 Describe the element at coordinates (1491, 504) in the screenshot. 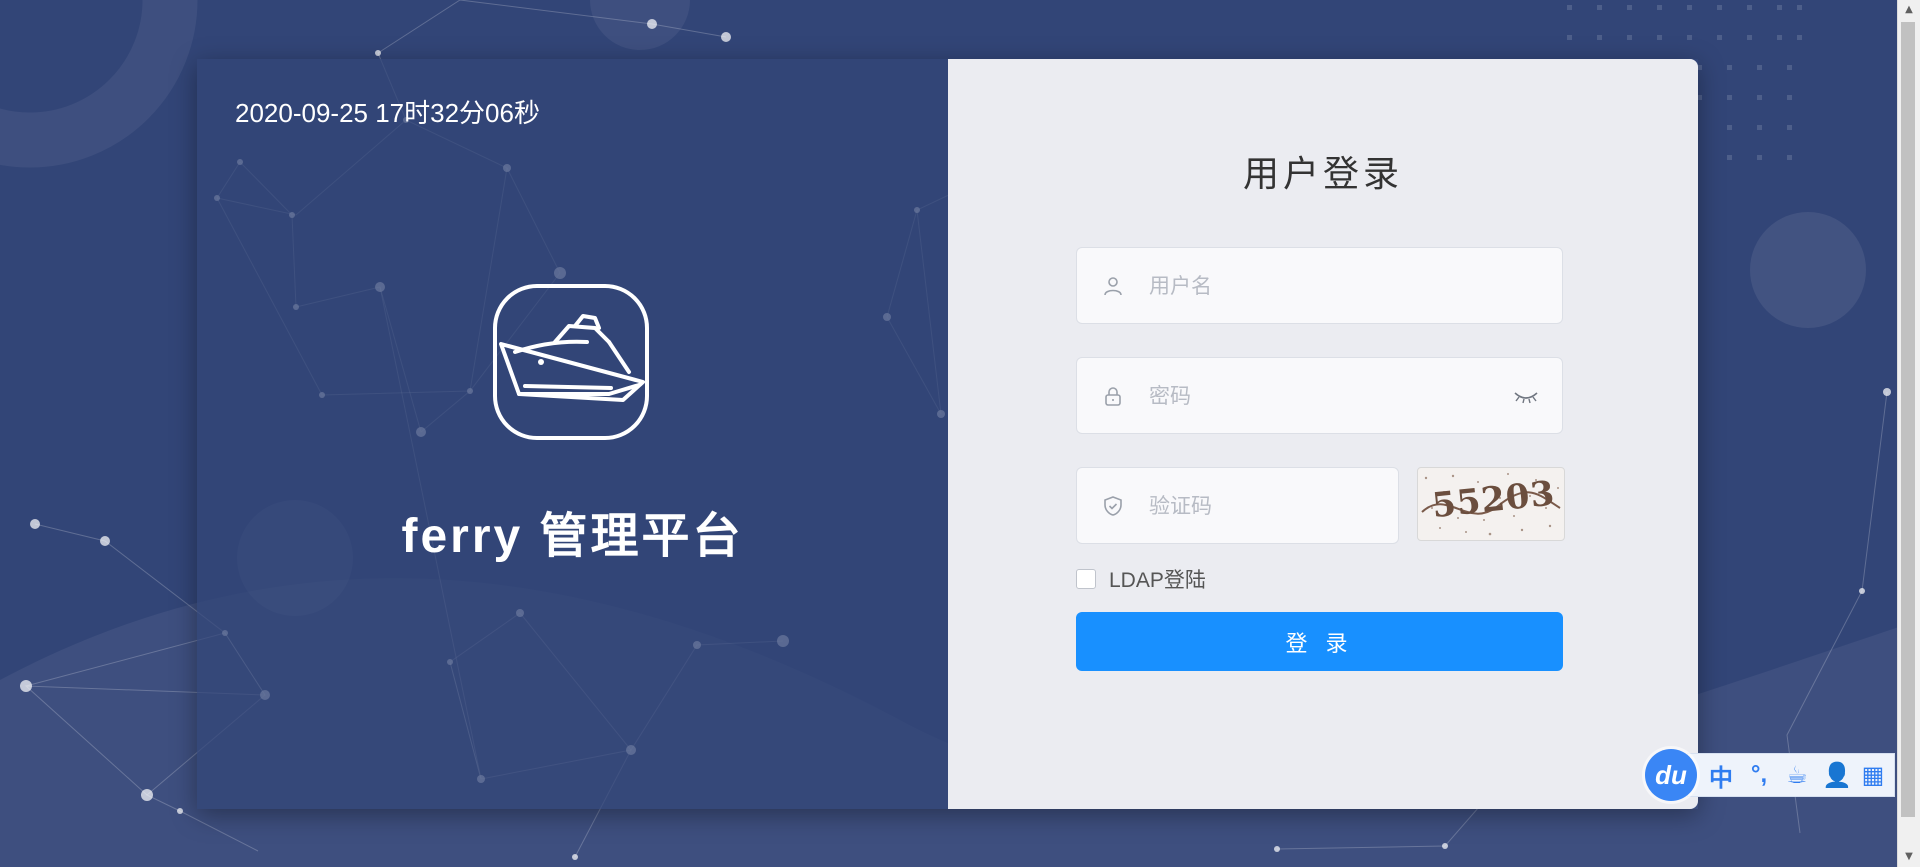

I see `captcha-image: 55203` at that location.